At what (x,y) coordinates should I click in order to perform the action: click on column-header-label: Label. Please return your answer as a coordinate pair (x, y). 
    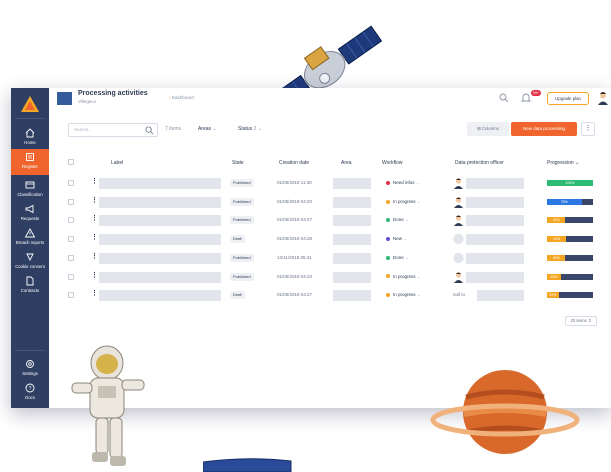
    Looking at the image, I should click on (117, 163).